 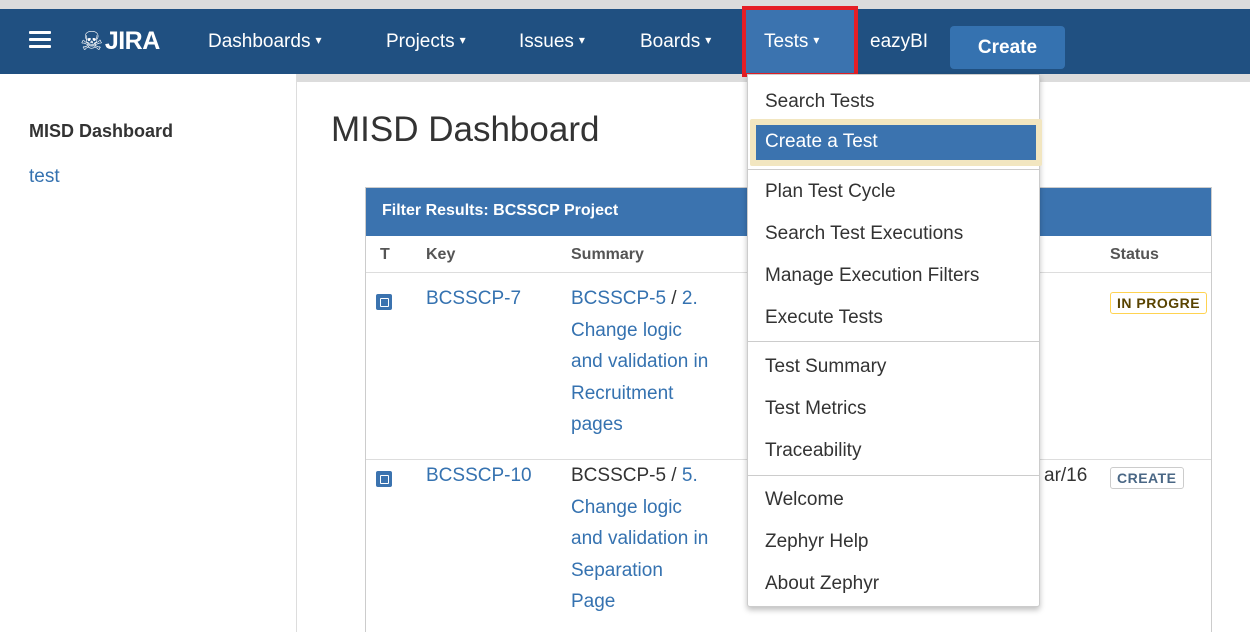 What do you see at coordinates (690, 475) in the screenshot?
I see `summary-line: 5.` at bounding box center [690, 475].